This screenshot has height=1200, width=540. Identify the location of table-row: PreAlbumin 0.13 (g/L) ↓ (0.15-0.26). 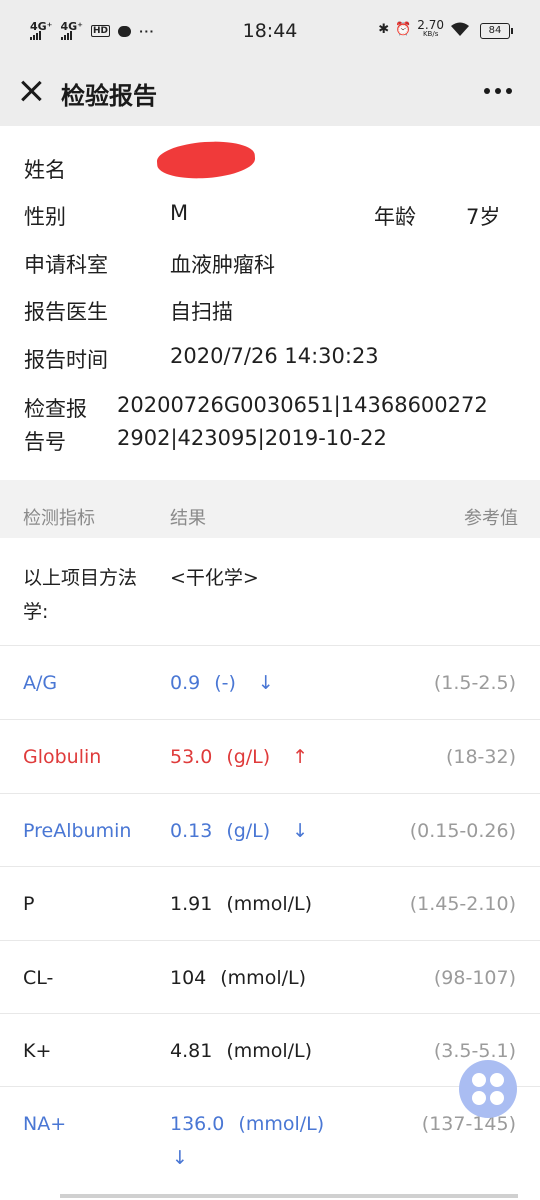
(270, 830).